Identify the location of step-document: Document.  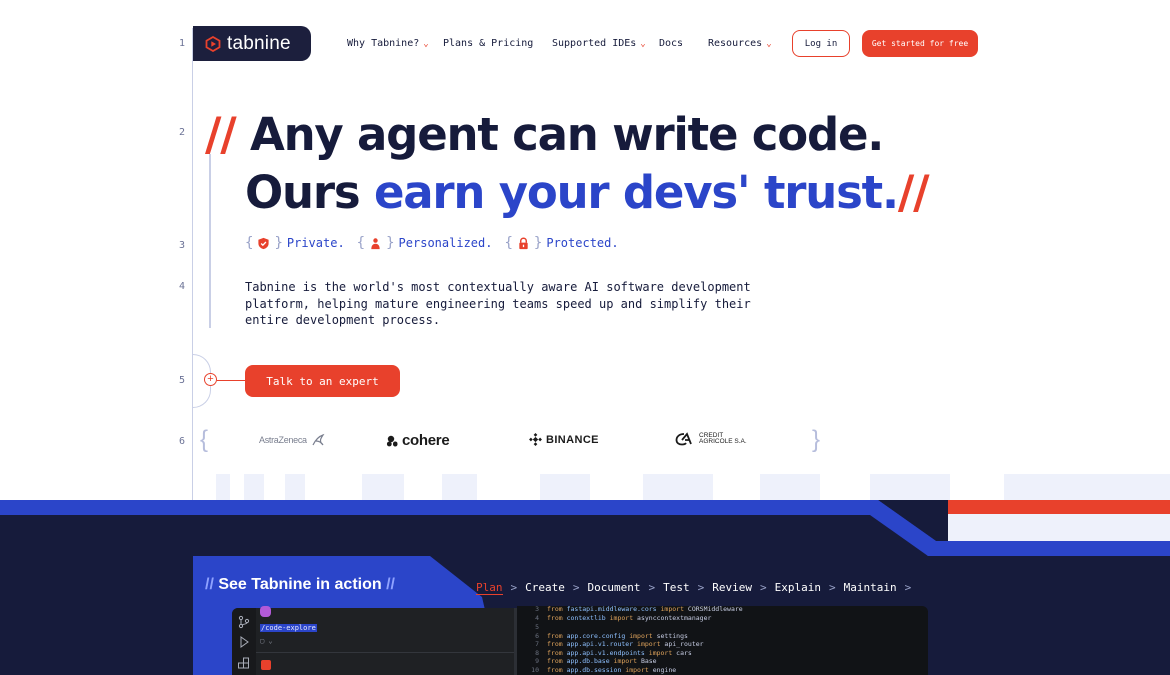
(614, 588).